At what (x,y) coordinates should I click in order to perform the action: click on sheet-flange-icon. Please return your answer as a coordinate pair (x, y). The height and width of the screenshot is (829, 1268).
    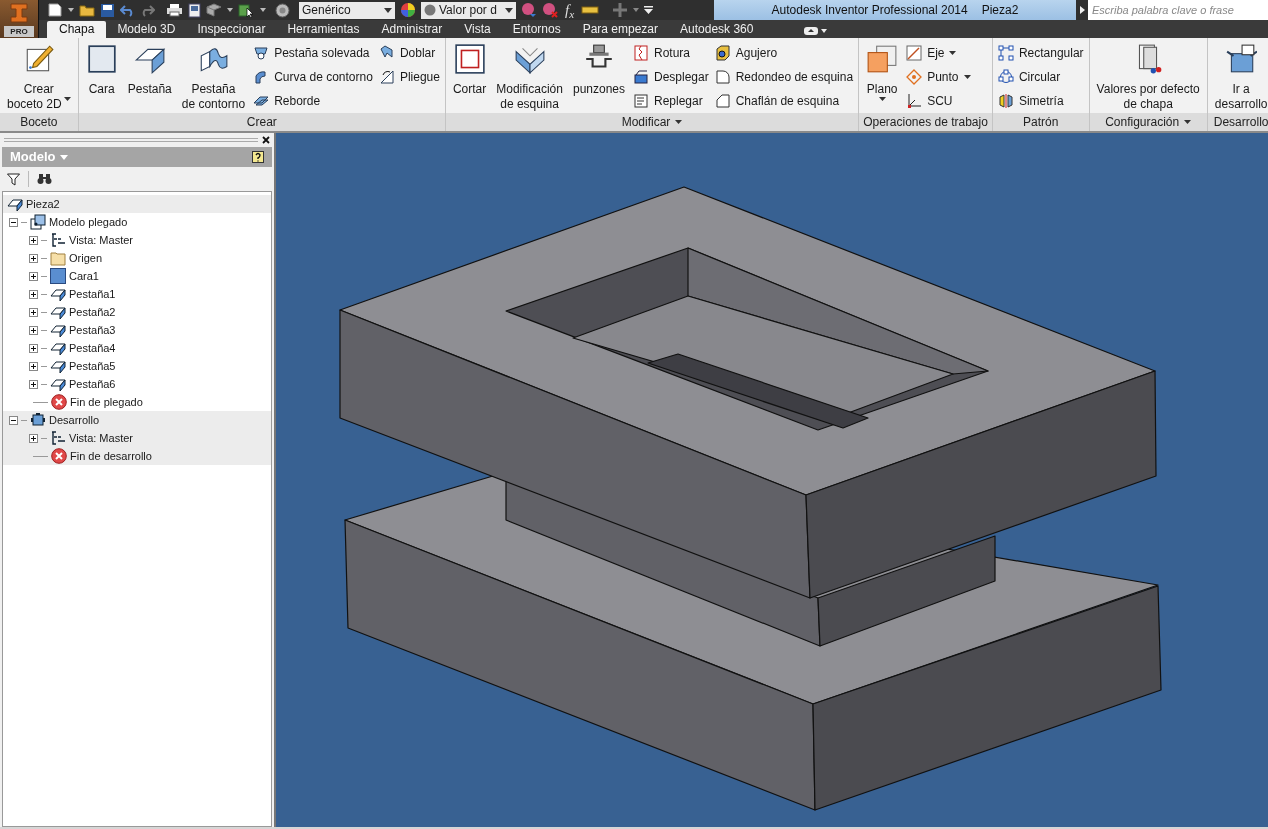
    Looking at the image, I should click on (58, 312).